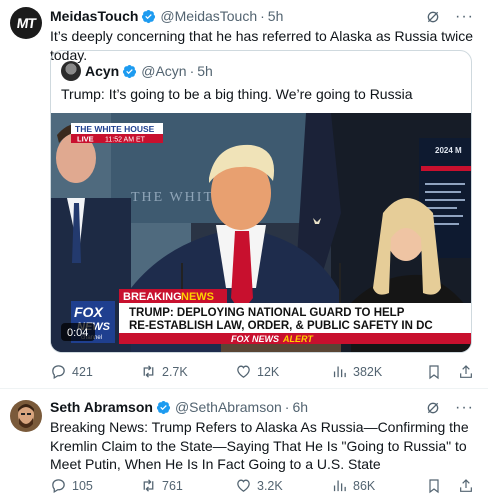 This screenshot has height=500, width=488. What do you see at coordinates (255, 339) in the screenshot?
I see `fox-alert-label: FOX NEWS` at bounding box center [255, 339].